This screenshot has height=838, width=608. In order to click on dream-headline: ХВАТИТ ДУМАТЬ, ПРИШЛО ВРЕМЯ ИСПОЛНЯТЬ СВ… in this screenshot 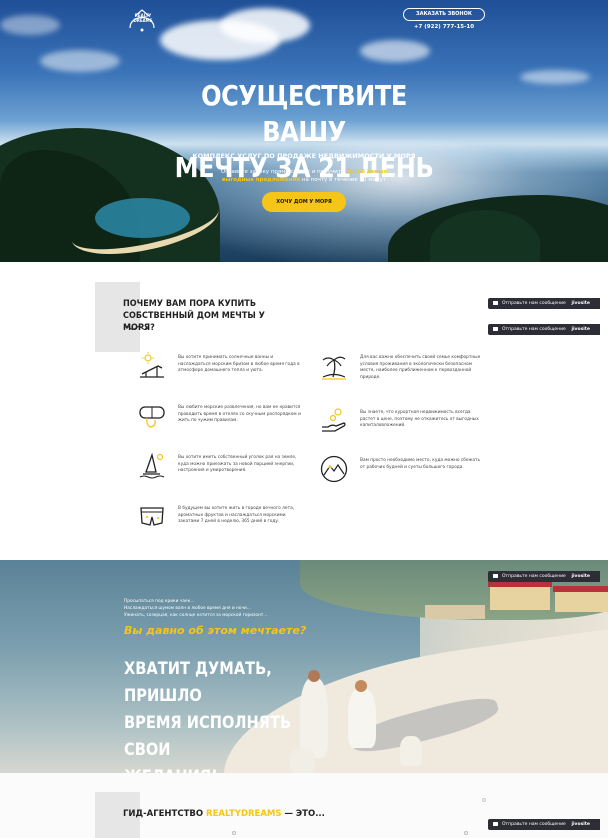, I will do `click(210, 723)`.